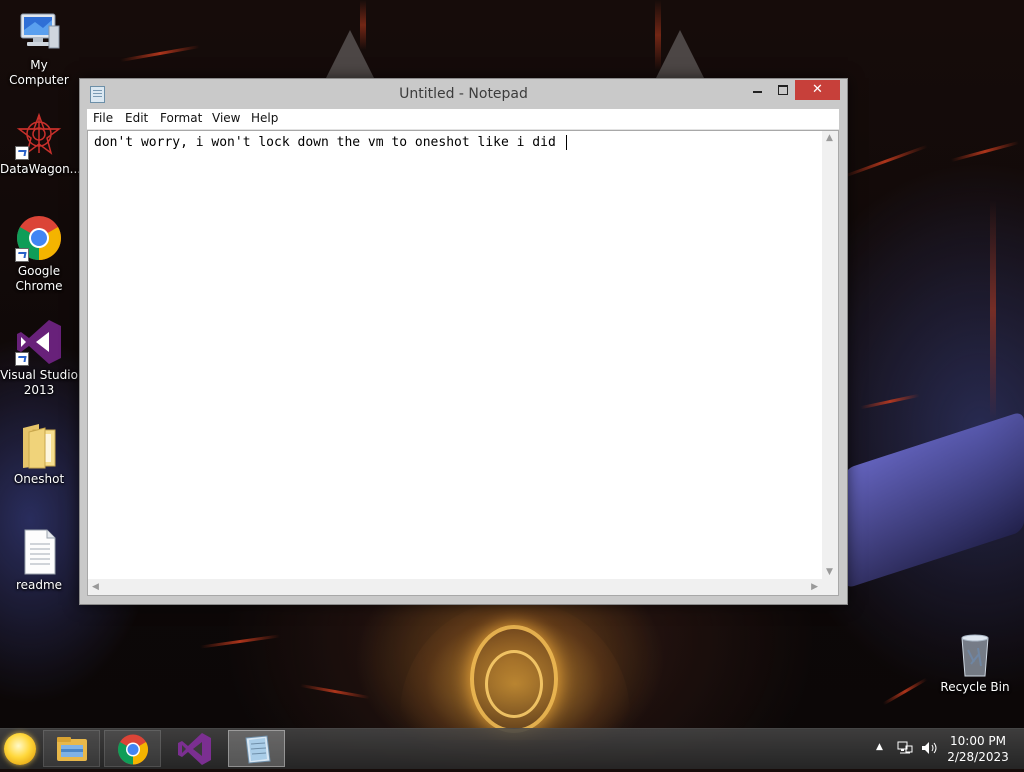  I want to click on minimize-button, so click(757, 90).